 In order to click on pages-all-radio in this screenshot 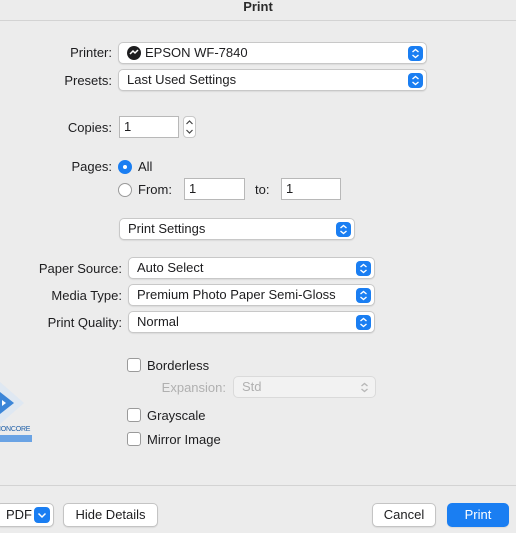, I will do `click(125, 167)`.